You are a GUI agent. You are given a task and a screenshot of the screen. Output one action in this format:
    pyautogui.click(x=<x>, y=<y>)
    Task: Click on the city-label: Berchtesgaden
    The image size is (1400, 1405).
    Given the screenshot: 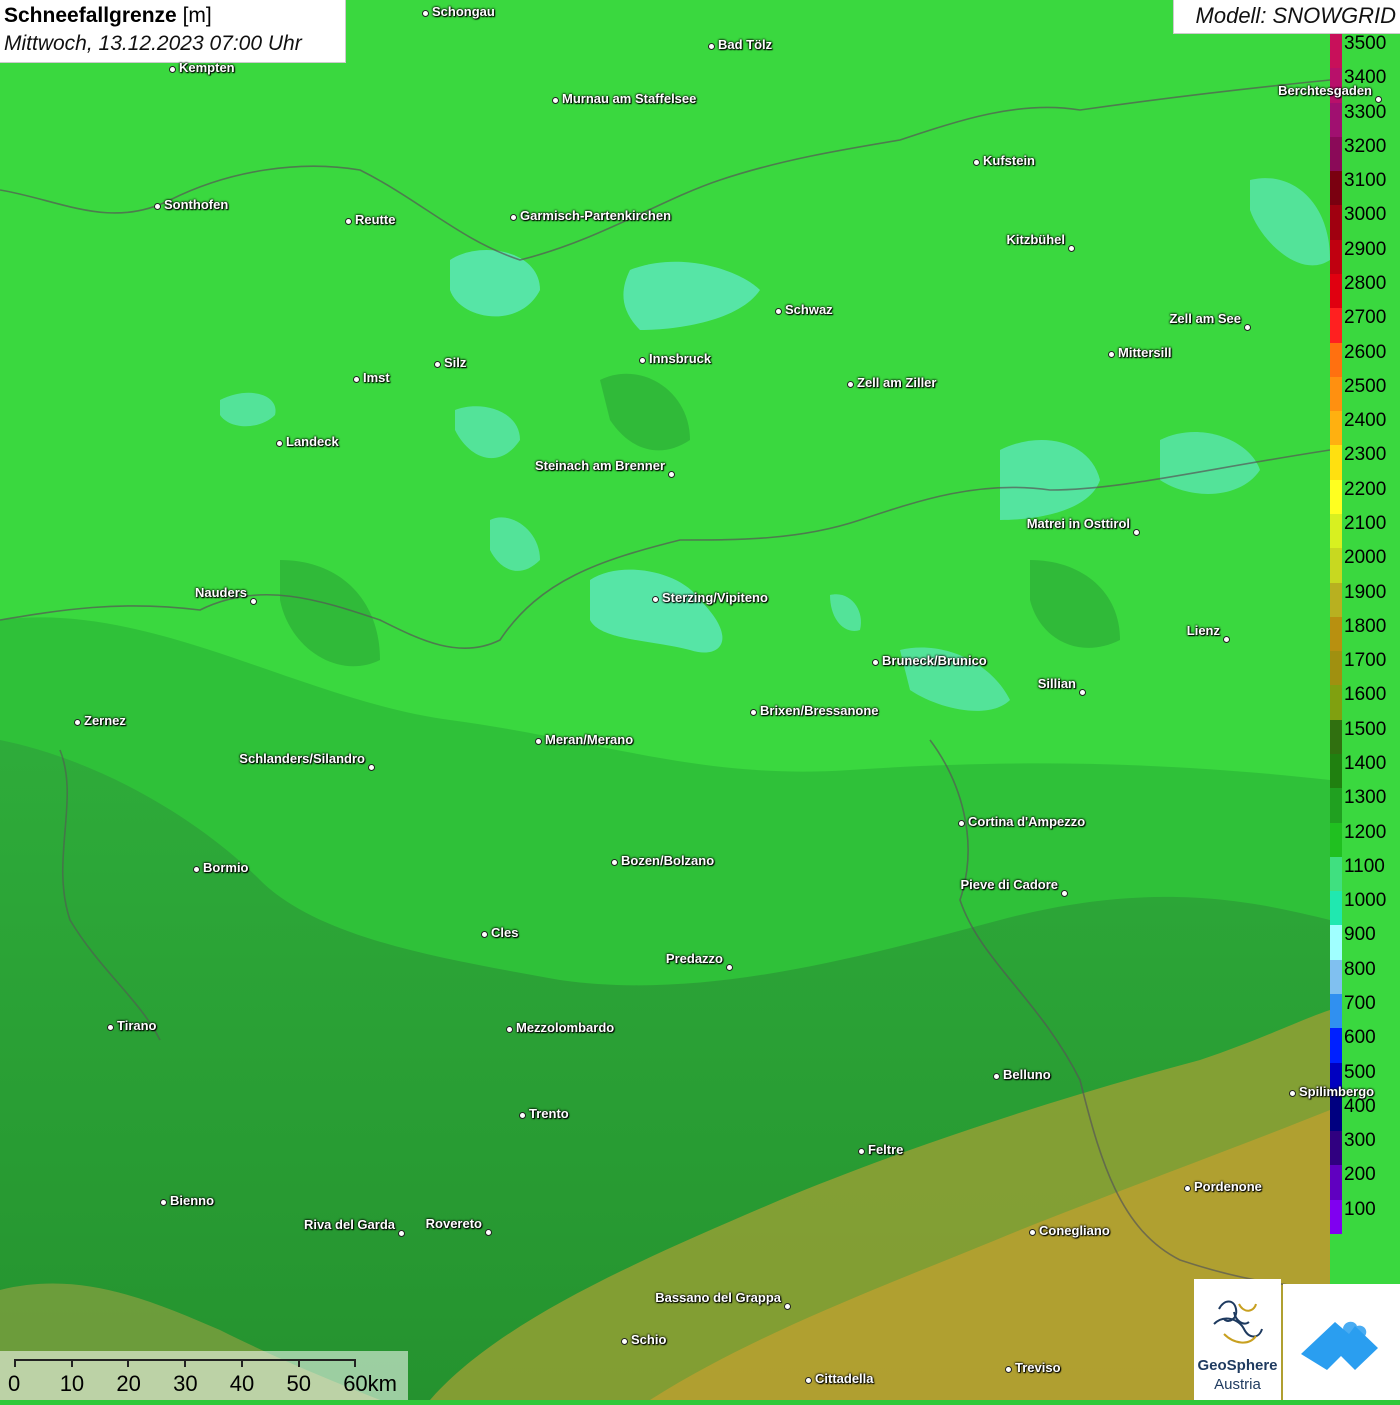 What is the action you would take?
    pyautogui.click(x=1325, y=90)
    